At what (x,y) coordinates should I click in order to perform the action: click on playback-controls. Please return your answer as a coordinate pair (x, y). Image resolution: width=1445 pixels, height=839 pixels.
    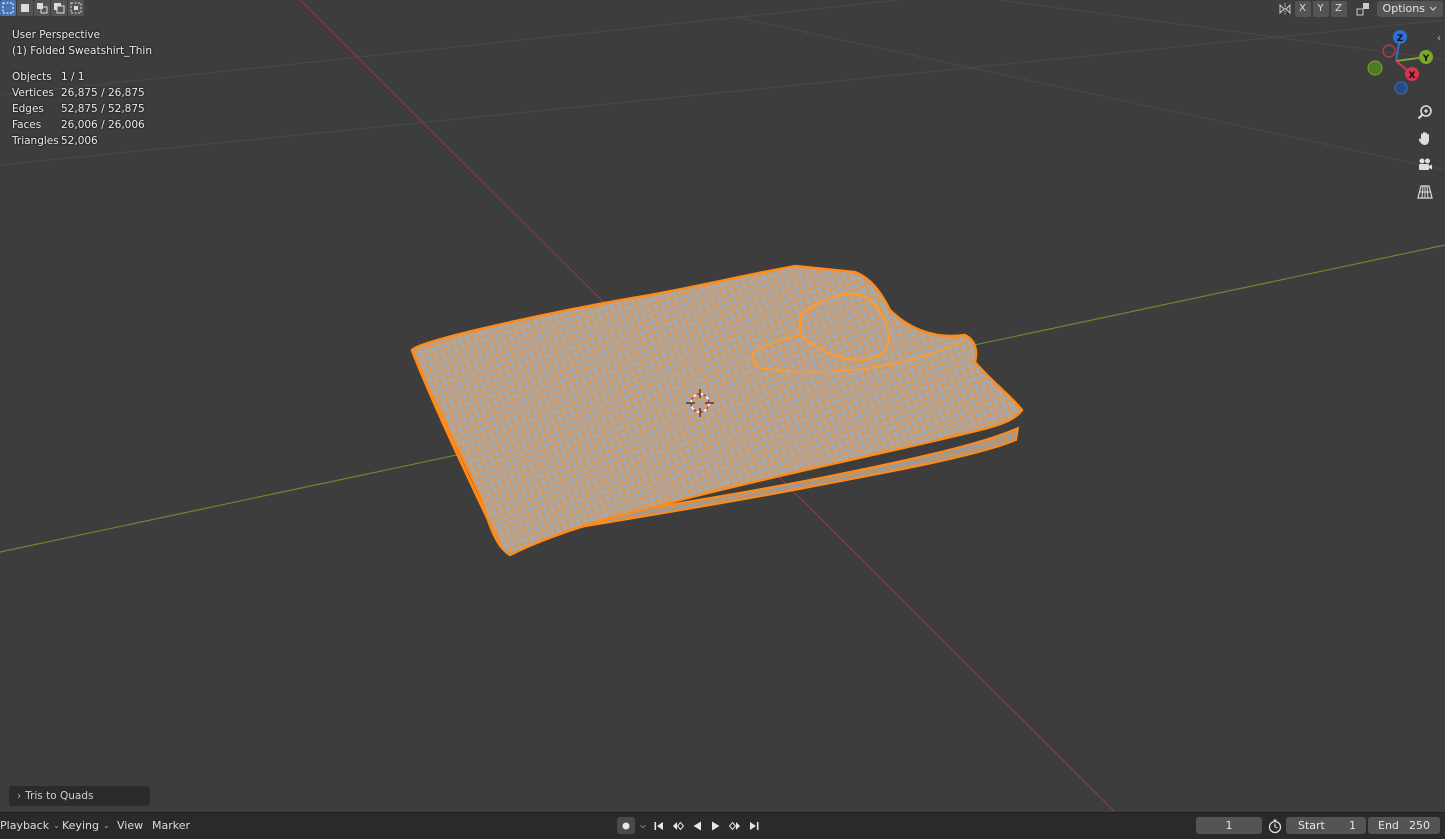
    Looking at the image, I should click on (689, 825).